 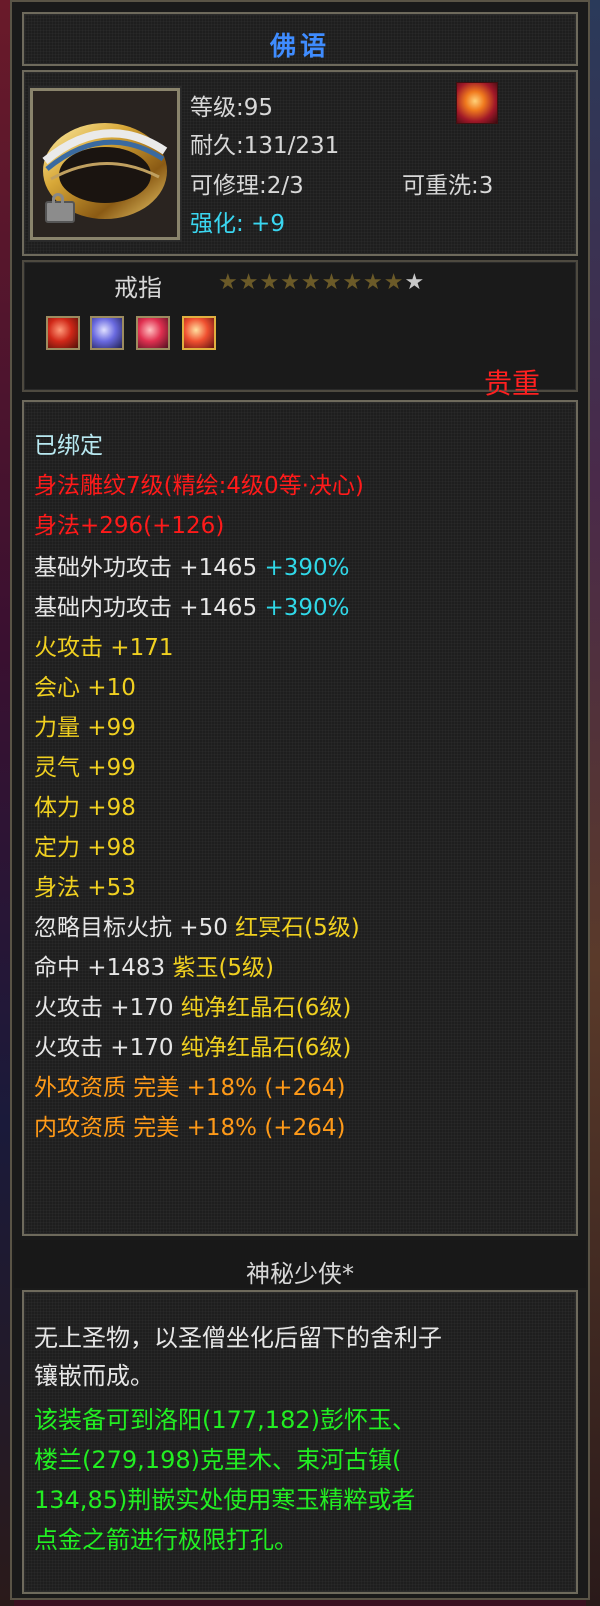 I want to click on star-filled: ★★★★★★★★★, so click(x=311, y=282).